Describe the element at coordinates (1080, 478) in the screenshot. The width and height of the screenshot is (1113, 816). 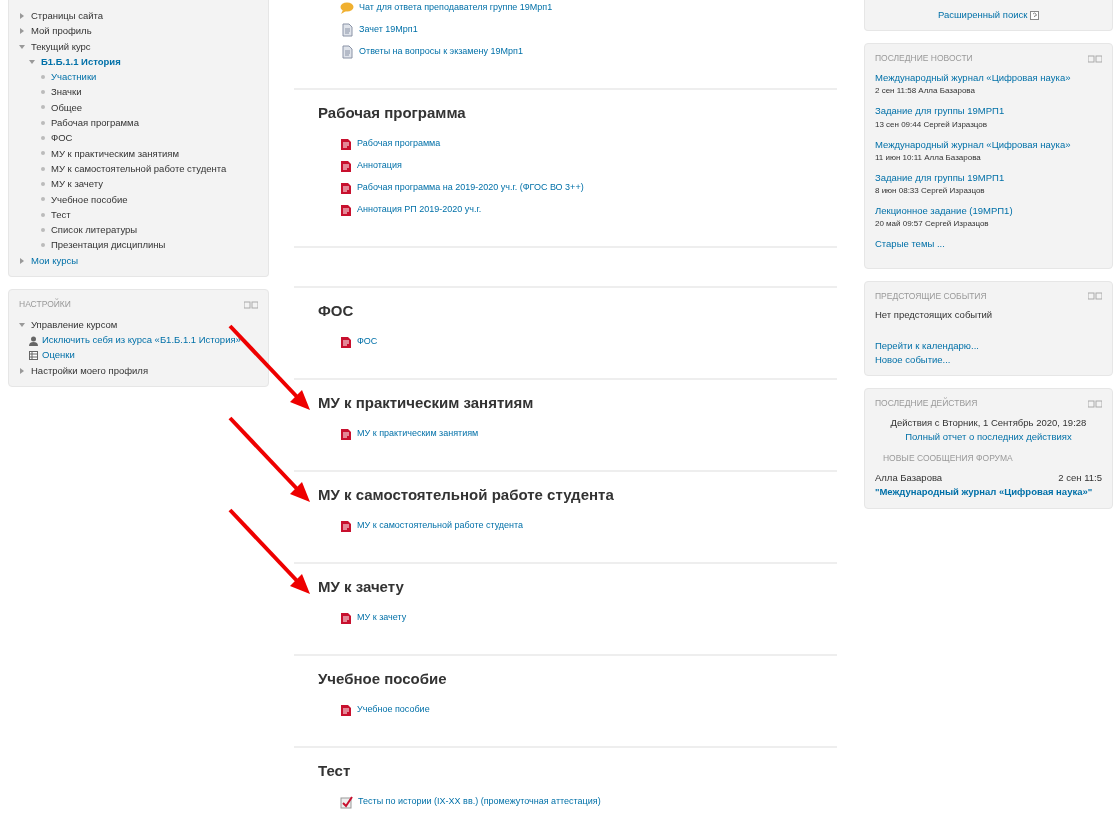
I see `post-time: 2 сен 11:5` at that location.